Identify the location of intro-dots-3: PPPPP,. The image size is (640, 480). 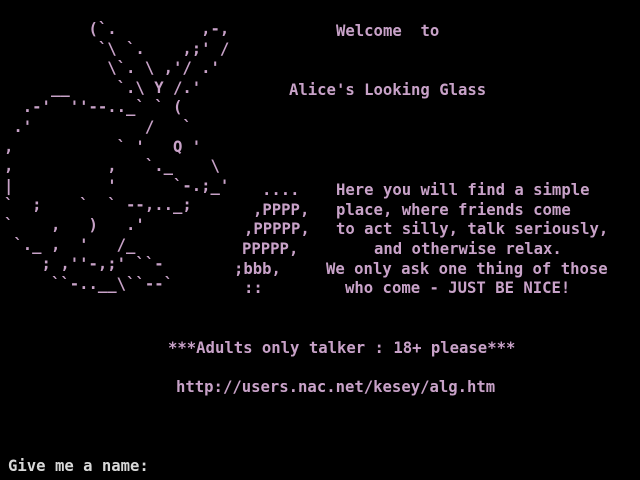
(270, 249).